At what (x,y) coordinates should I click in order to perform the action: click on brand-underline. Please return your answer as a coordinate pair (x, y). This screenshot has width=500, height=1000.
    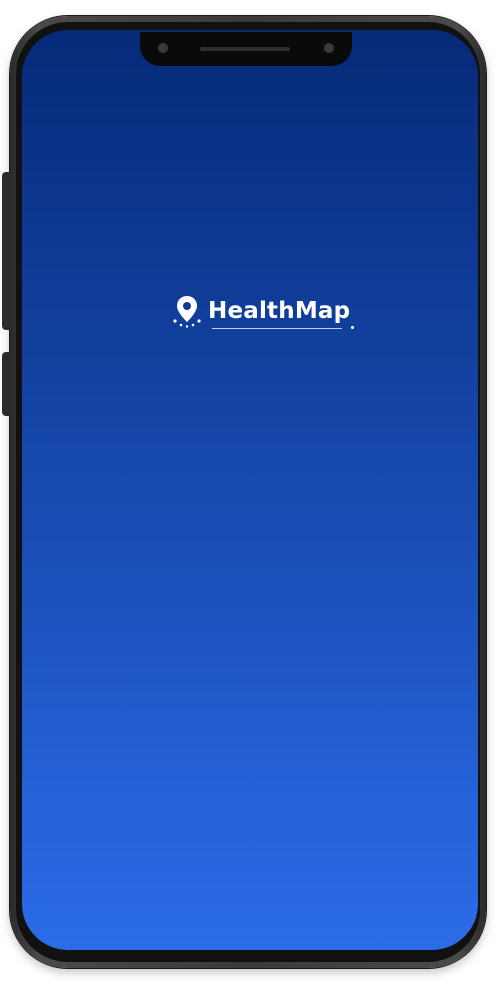
    Looking at the image, I should click on (277, 328).